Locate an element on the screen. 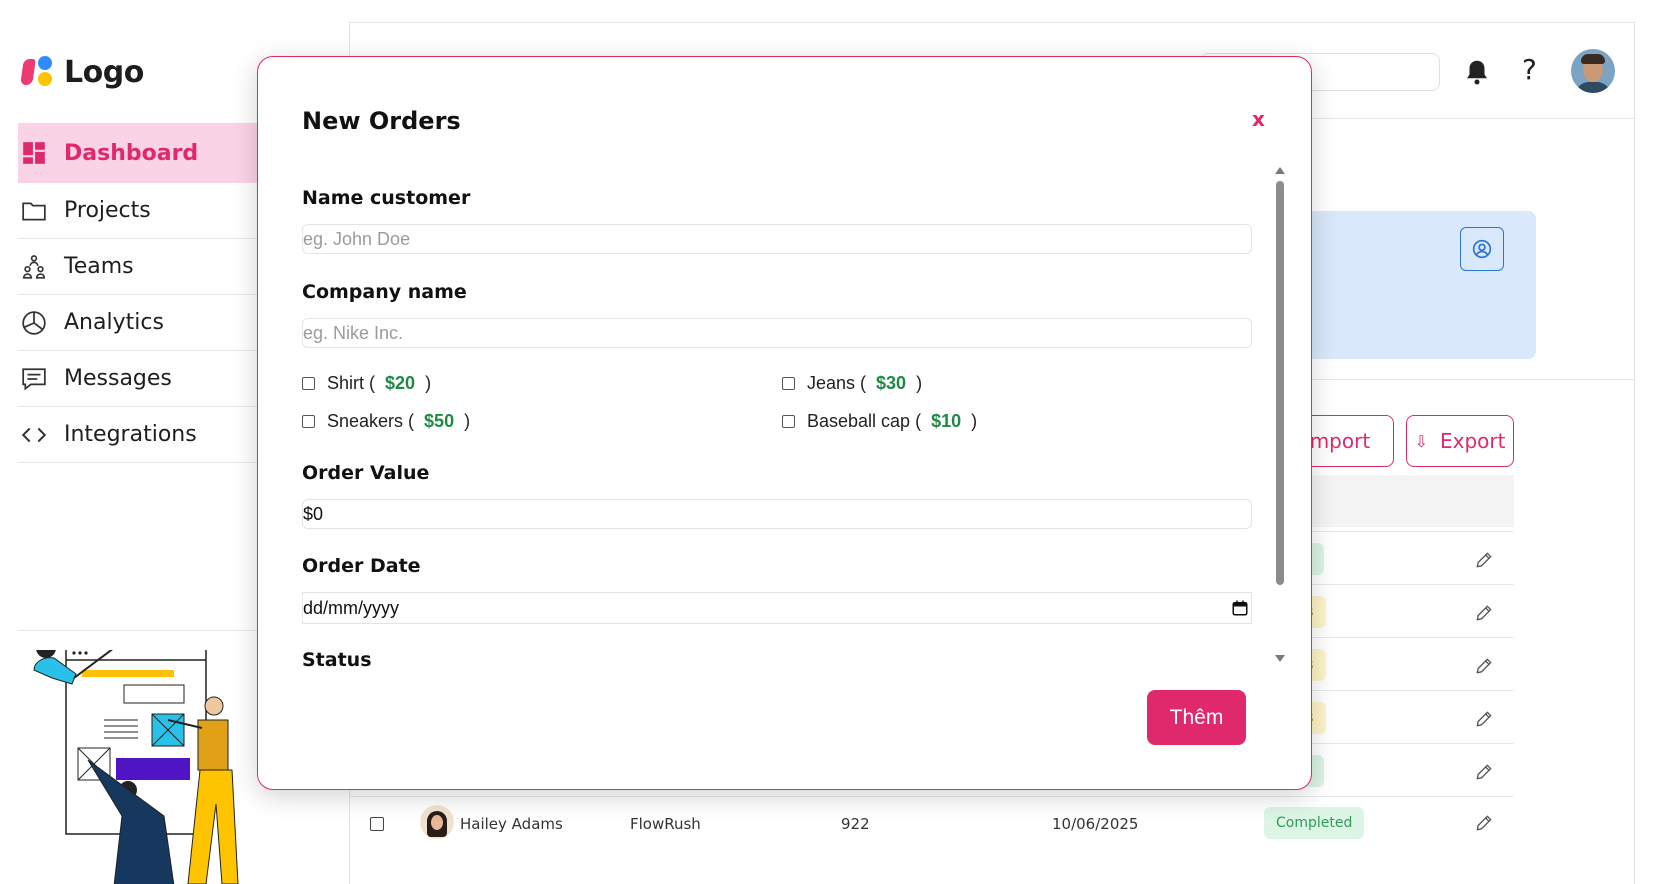 Image resolution: width=1668 pixels, height=884 pixels. order-date: 10/06/2025 is located at coordinates (1095, 824).